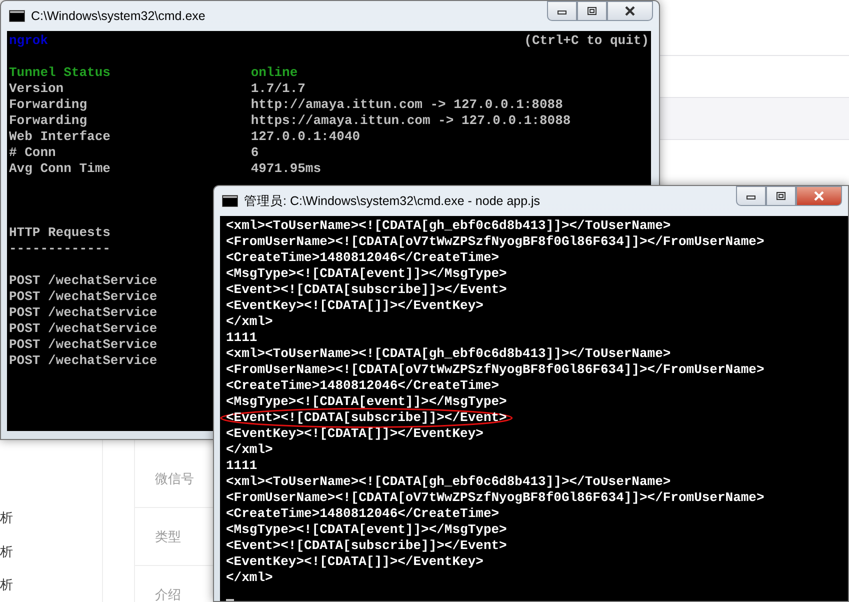  Describe the element at coordinates (118, 16) in the screenshot. I see `window-title: C:\Windows\system32\cmd.exe` at that location.